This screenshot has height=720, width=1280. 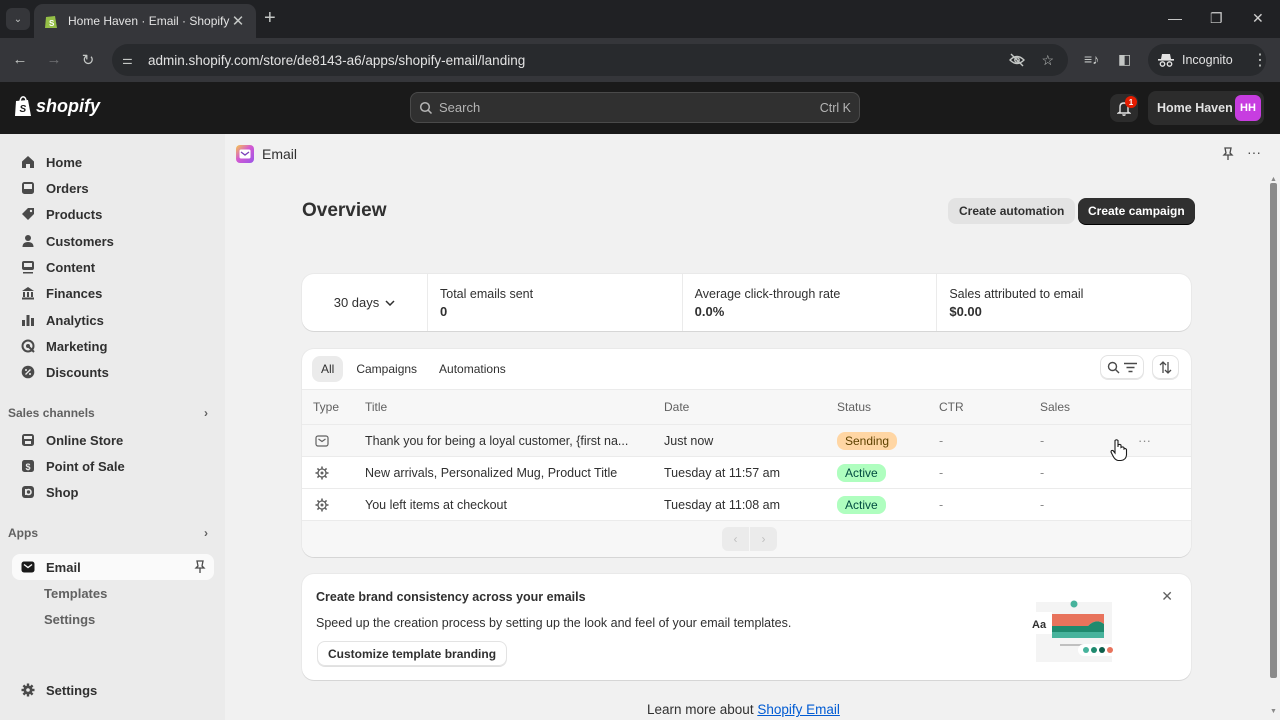 I want to click on scroll-up-arrow: ▲, so click(x=1273, y=179).